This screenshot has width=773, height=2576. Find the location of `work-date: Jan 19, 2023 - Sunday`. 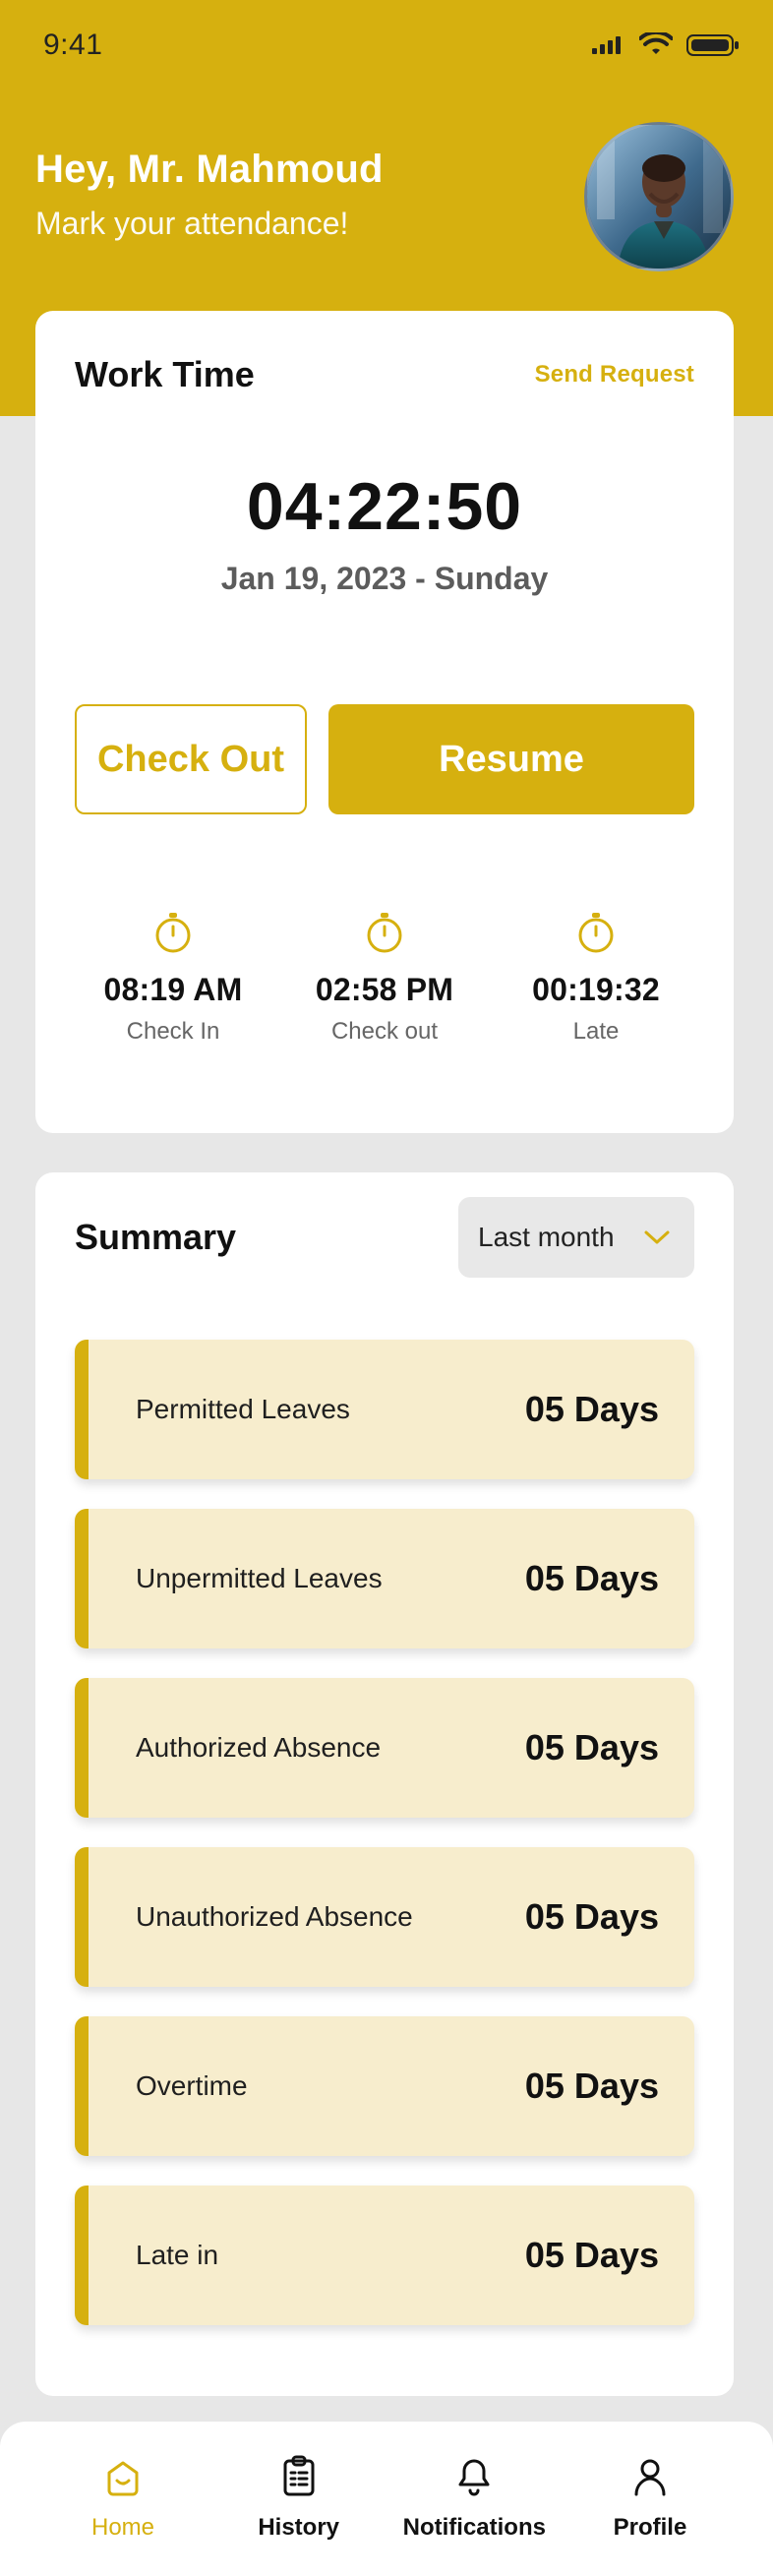

work-date: Jan 19, 2023 - Sunday is located at coordinates (384, 579).